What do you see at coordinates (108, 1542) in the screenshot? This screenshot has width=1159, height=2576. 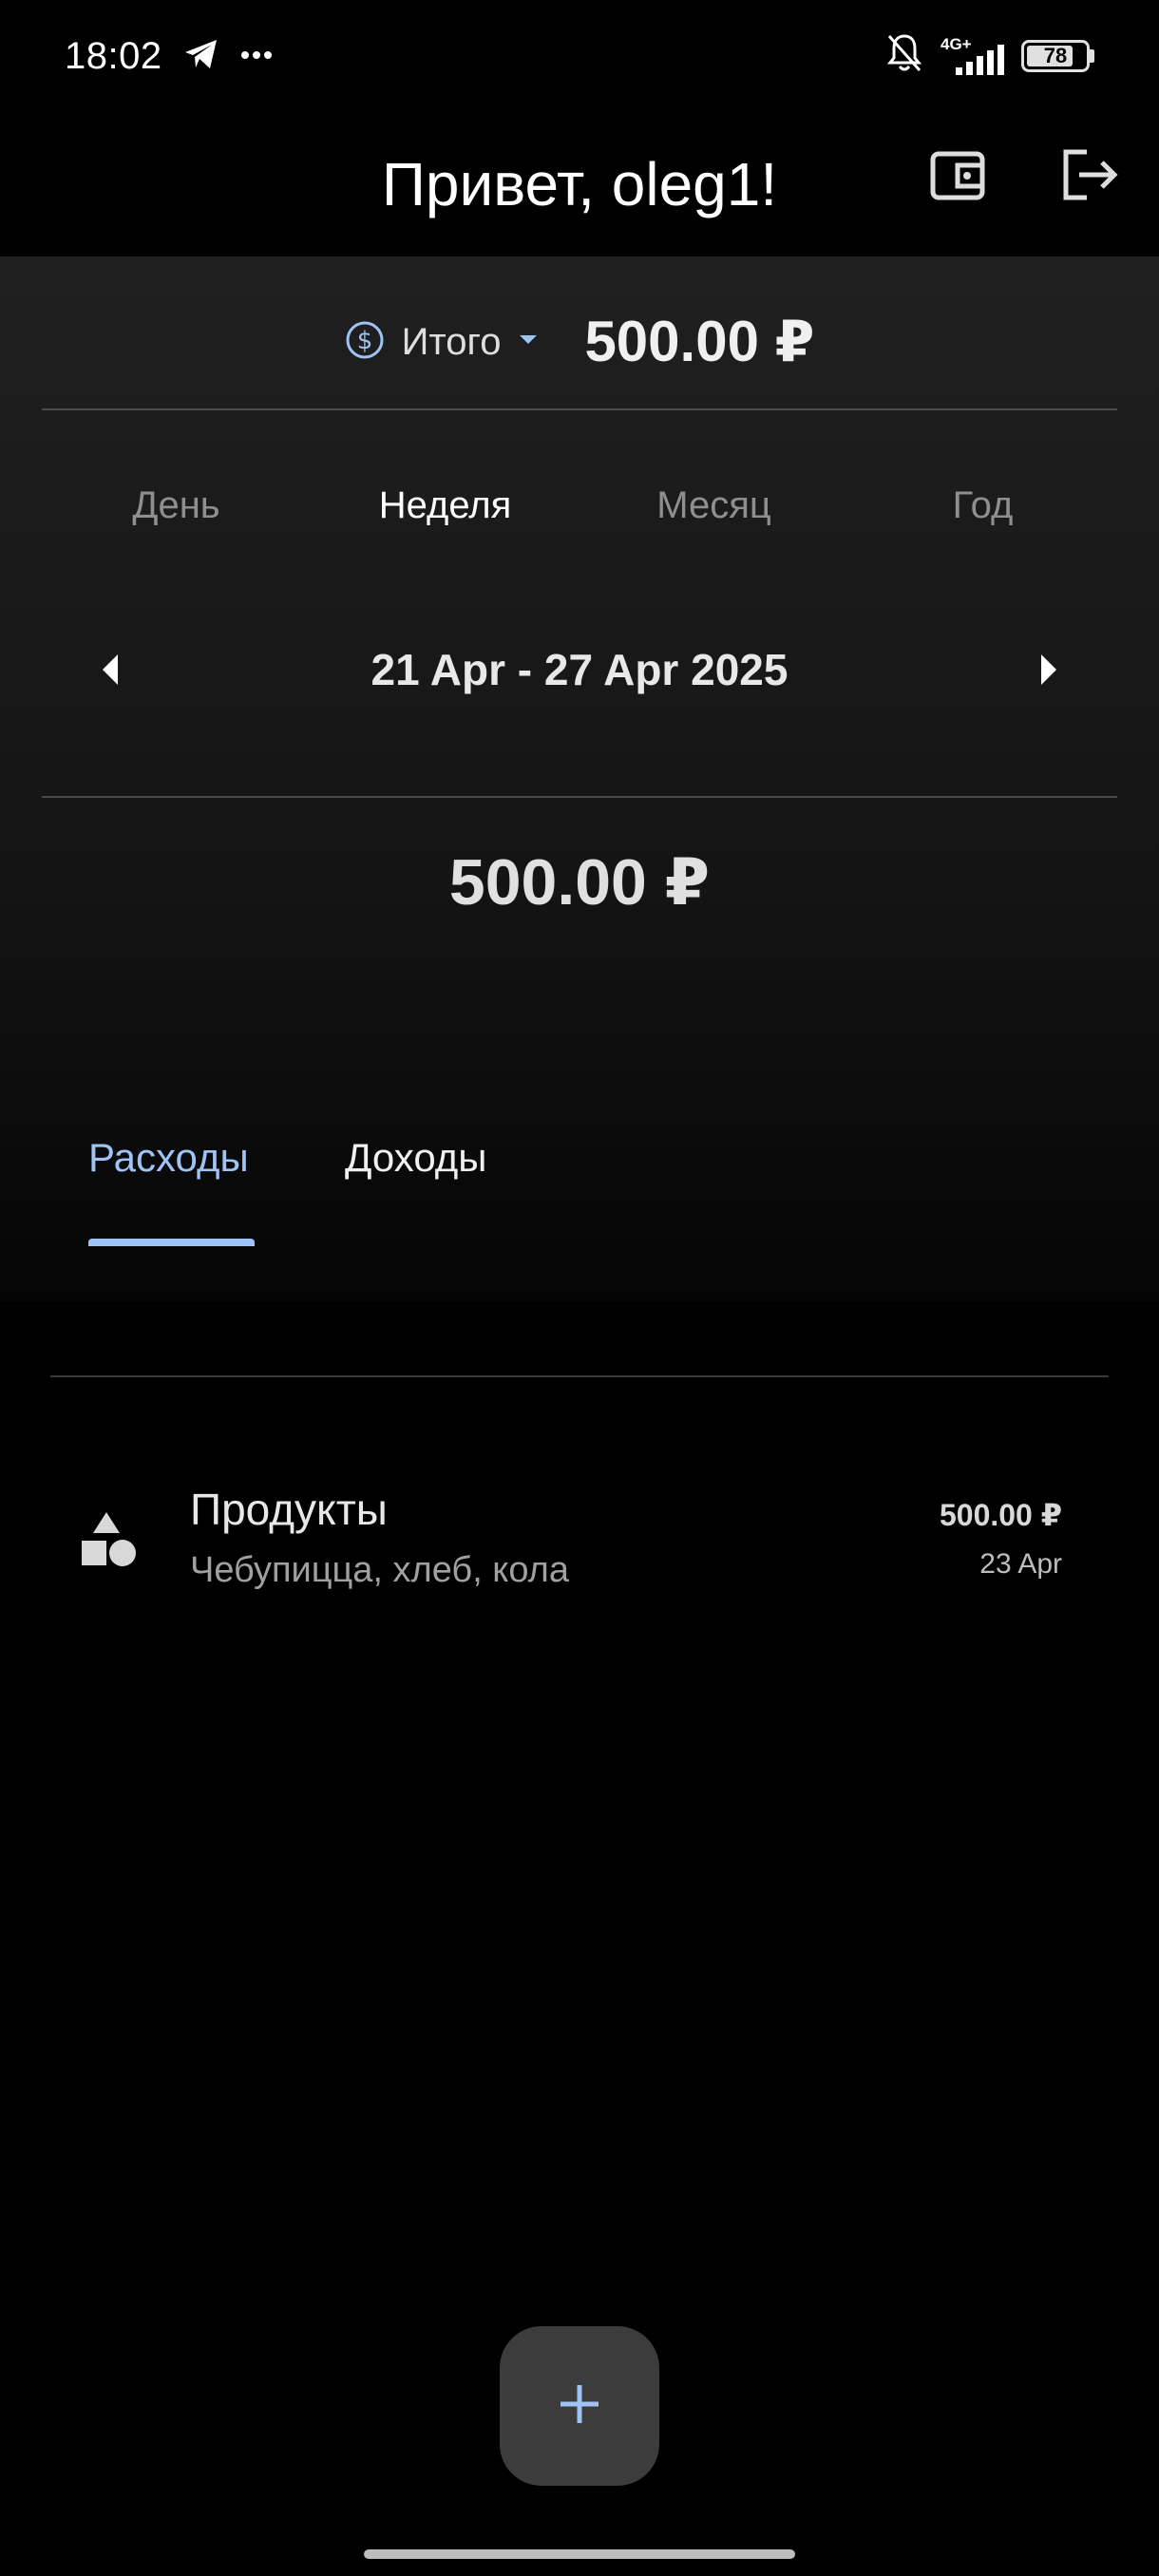 I see `category-shapes-icon` at bounding box center [108, 1542].